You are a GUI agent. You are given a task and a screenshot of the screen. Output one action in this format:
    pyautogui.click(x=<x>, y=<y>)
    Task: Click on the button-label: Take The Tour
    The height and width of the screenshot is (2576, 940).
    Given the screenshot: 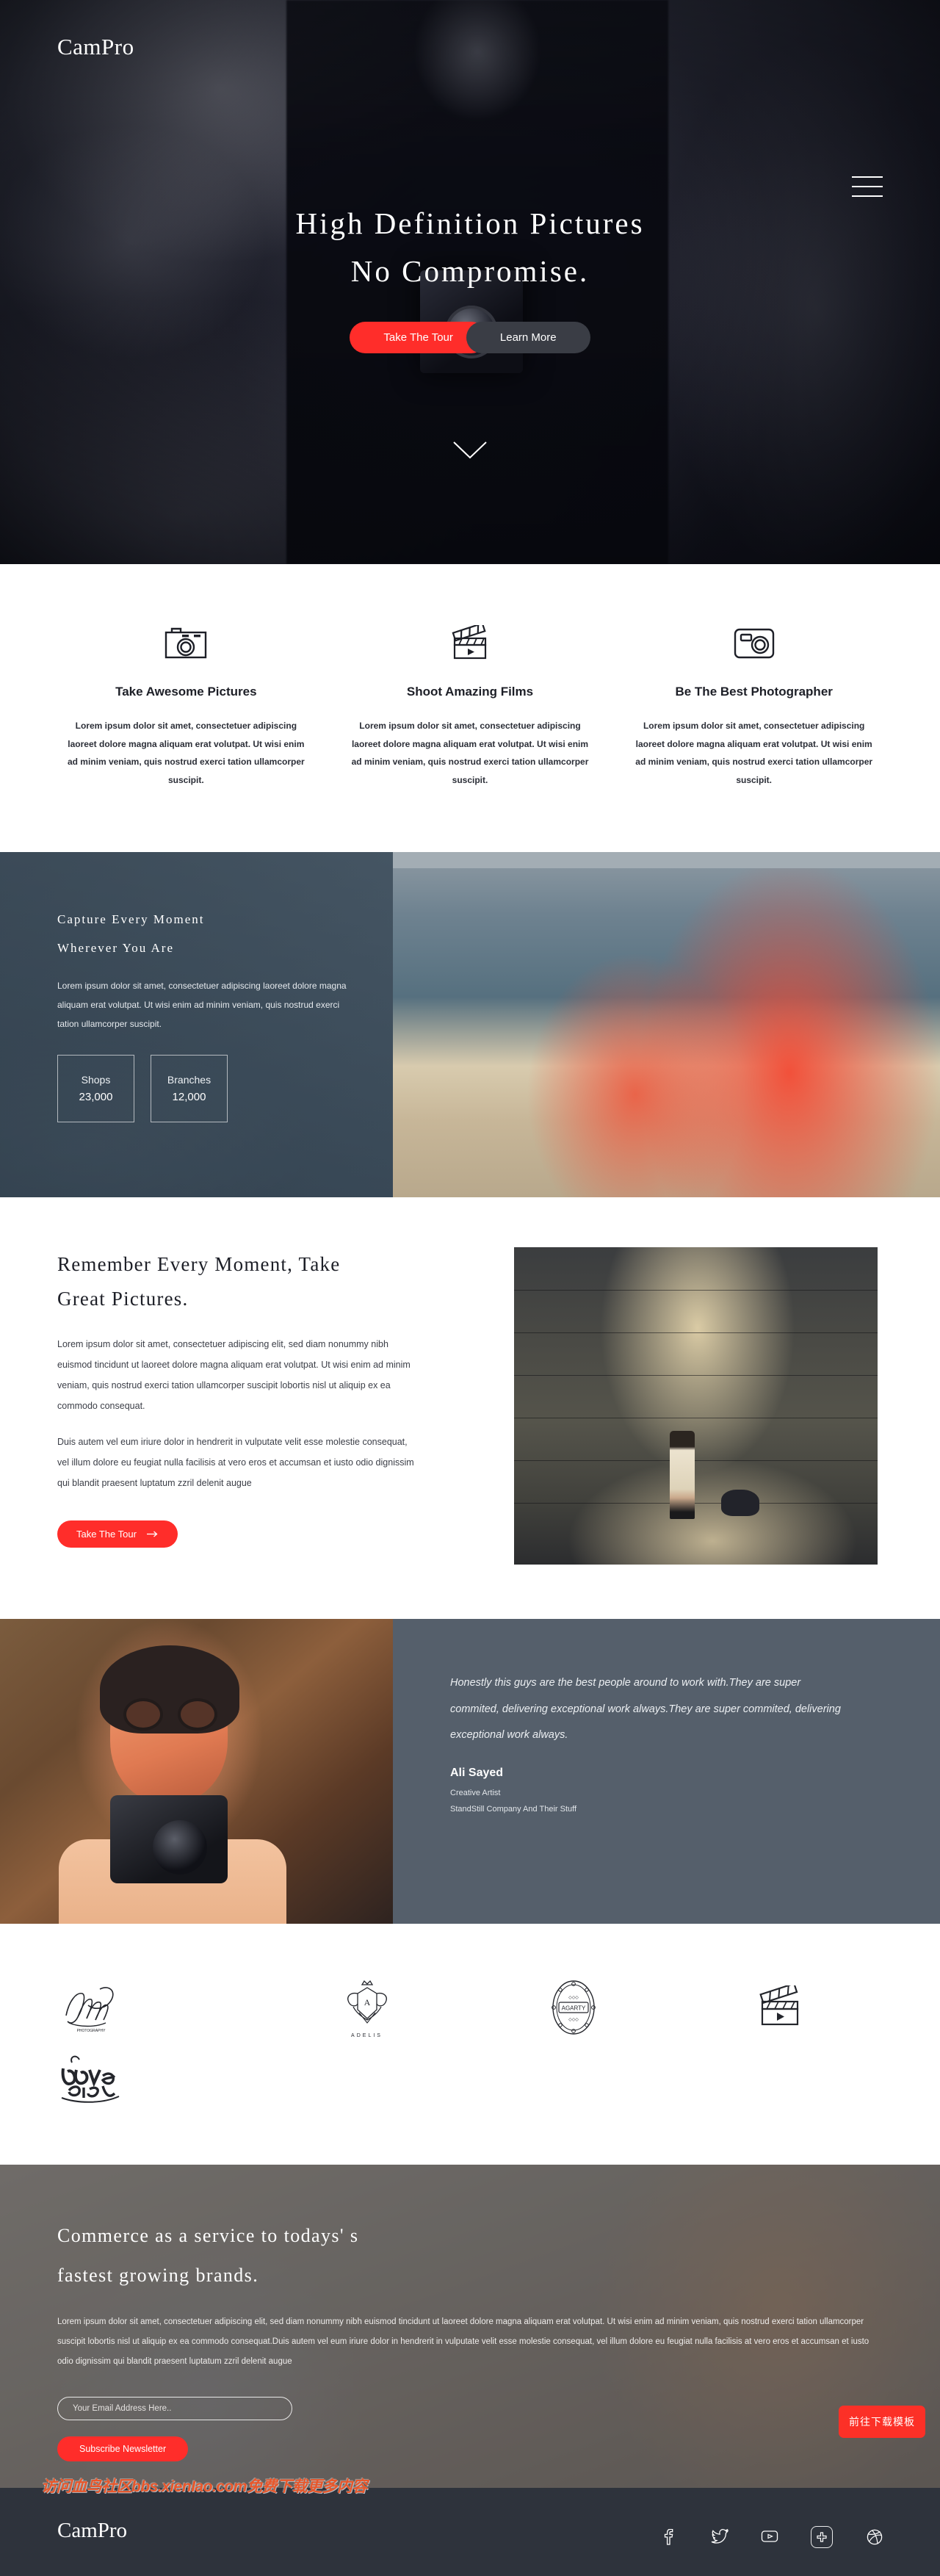 What is the action you would take?
    pyautogui.click(x=106, y=1534)
    